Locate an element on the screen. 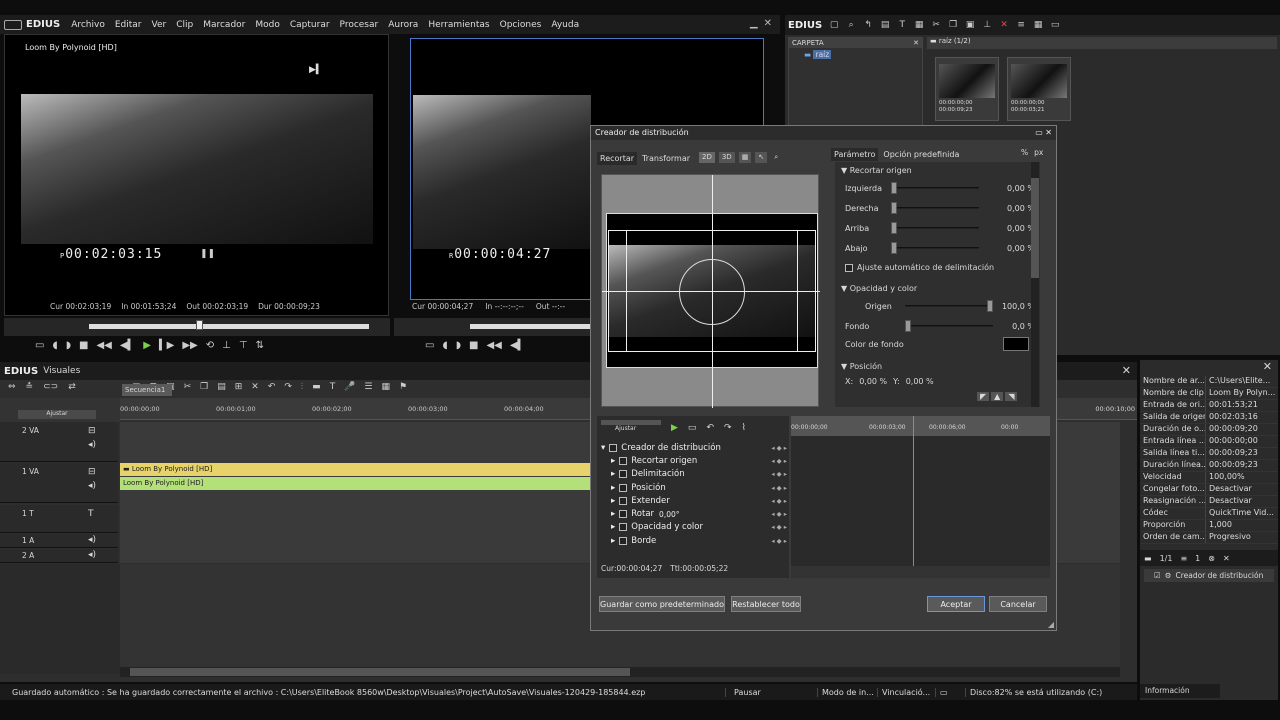  rec-step-back-icon: ◀▍ is located at coordinates (517, 345).